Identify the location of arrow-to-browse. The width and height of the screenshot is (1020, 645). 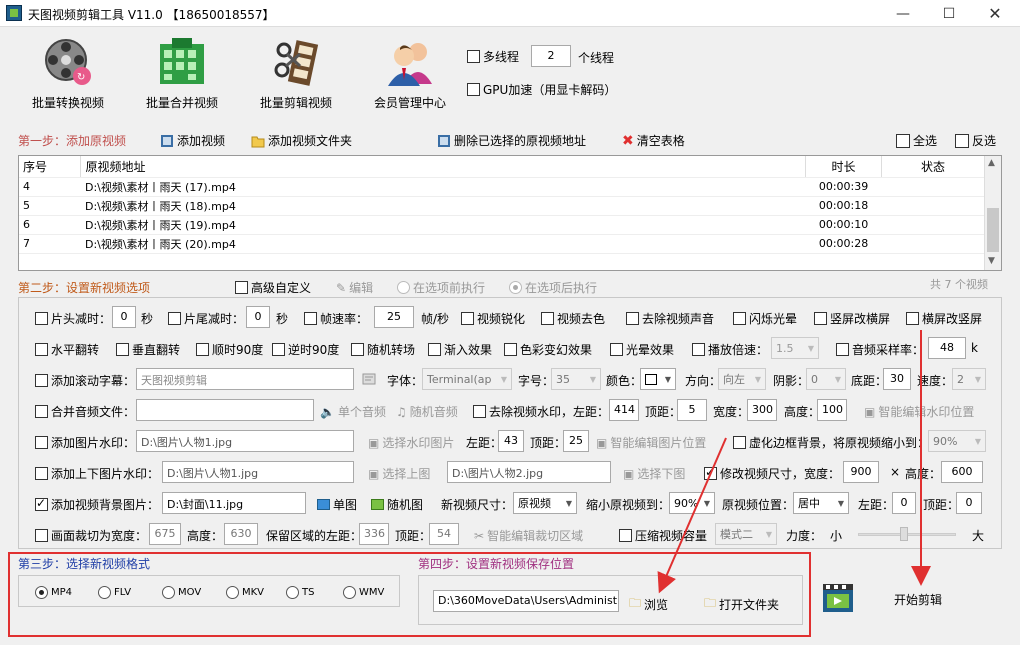
(692, 515).